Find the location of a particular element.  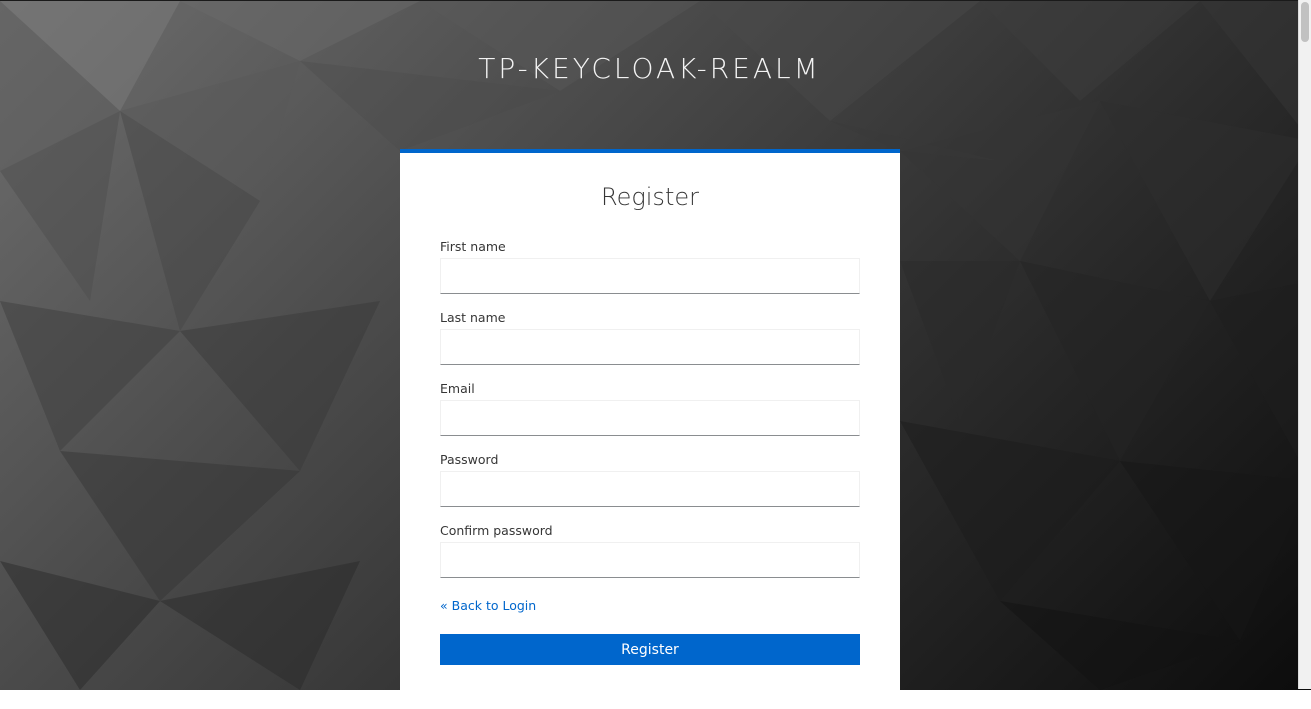

back-to-login-link: « Back to Login is located at coordinates (488, 605).